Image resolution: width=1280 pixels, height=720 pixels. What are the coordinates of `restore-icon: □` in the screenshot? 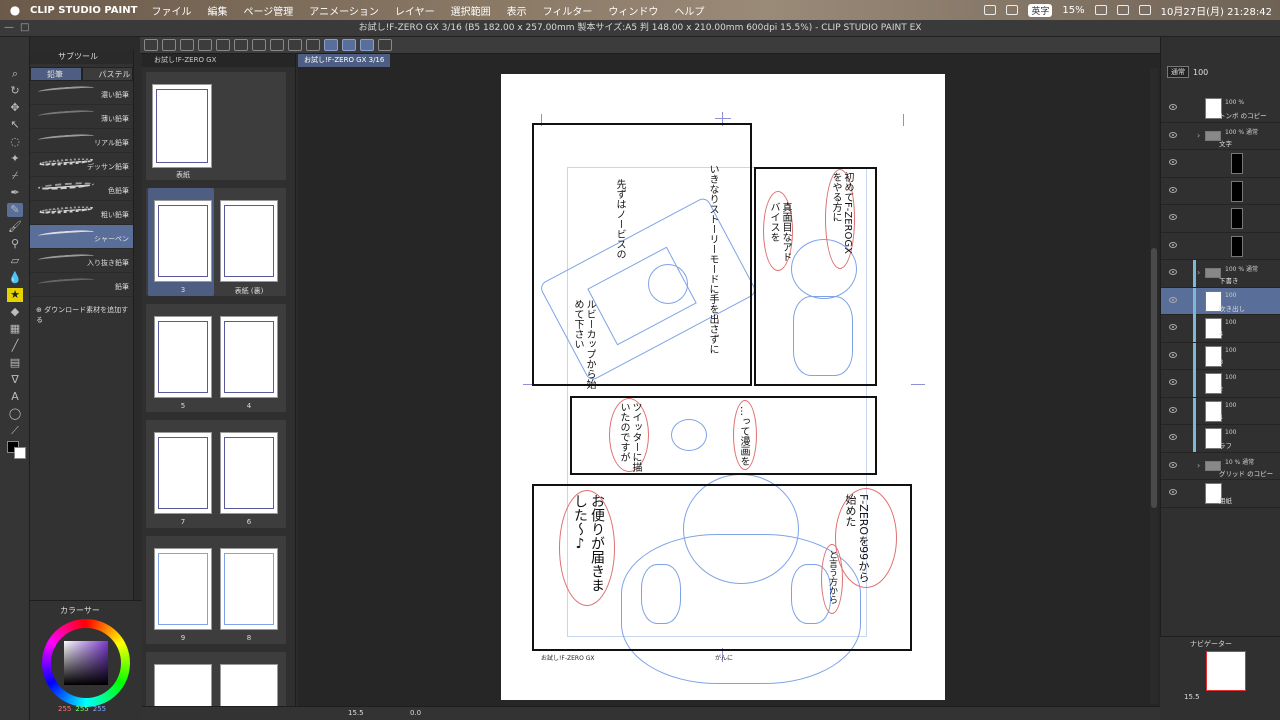 It's located at (24, 27).